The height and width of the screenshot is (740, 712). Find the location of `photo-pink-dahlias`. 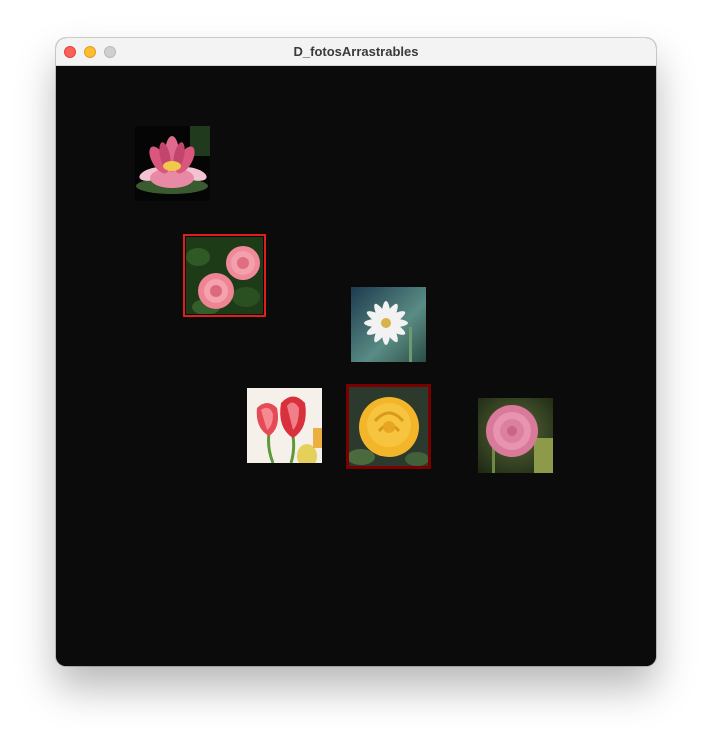

photo-pink-dahlias is located at coordinates (224, 275).